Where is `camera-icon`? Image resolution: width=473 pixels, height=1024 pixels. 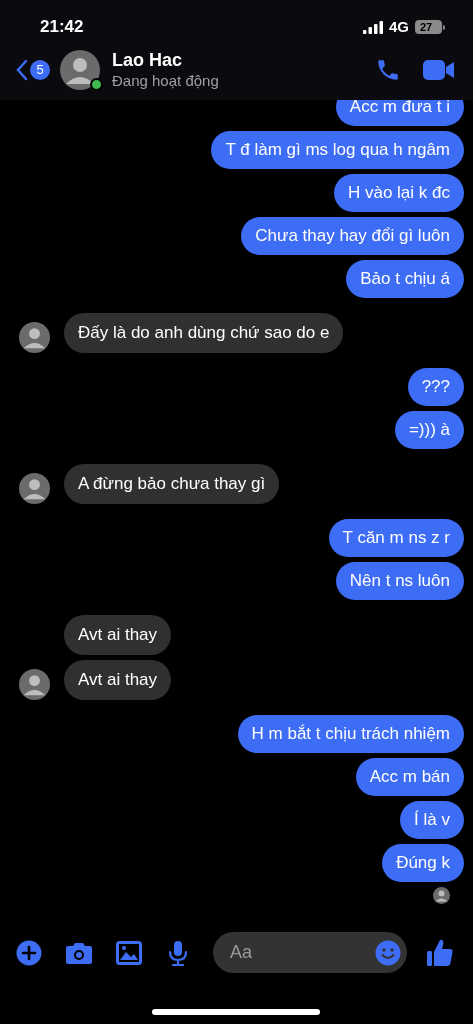 camera-icon is located at coordinates (79, 952).